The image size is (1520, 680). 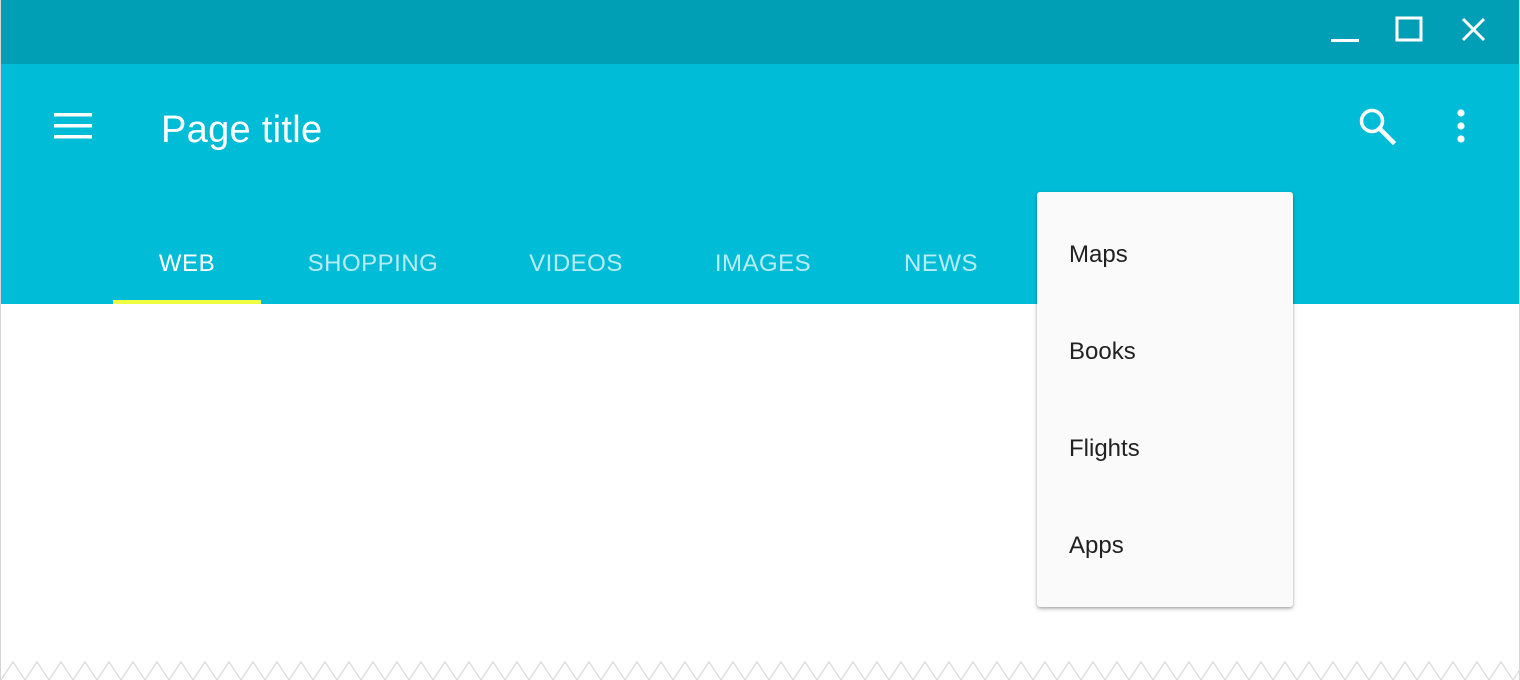 I want to click on overflow-dropdown-menu: Maps Books Flights Apps, so click(x=1165, y=399).